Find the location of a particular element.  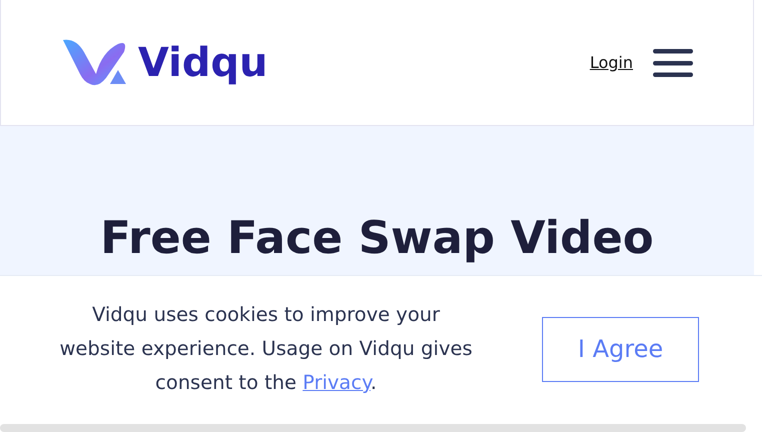

cookie-notice: Vidqu uses cookies to improve your website experience. Usage on Vidqu gives consent to the Privacy. is located at coordinates (266, 349).